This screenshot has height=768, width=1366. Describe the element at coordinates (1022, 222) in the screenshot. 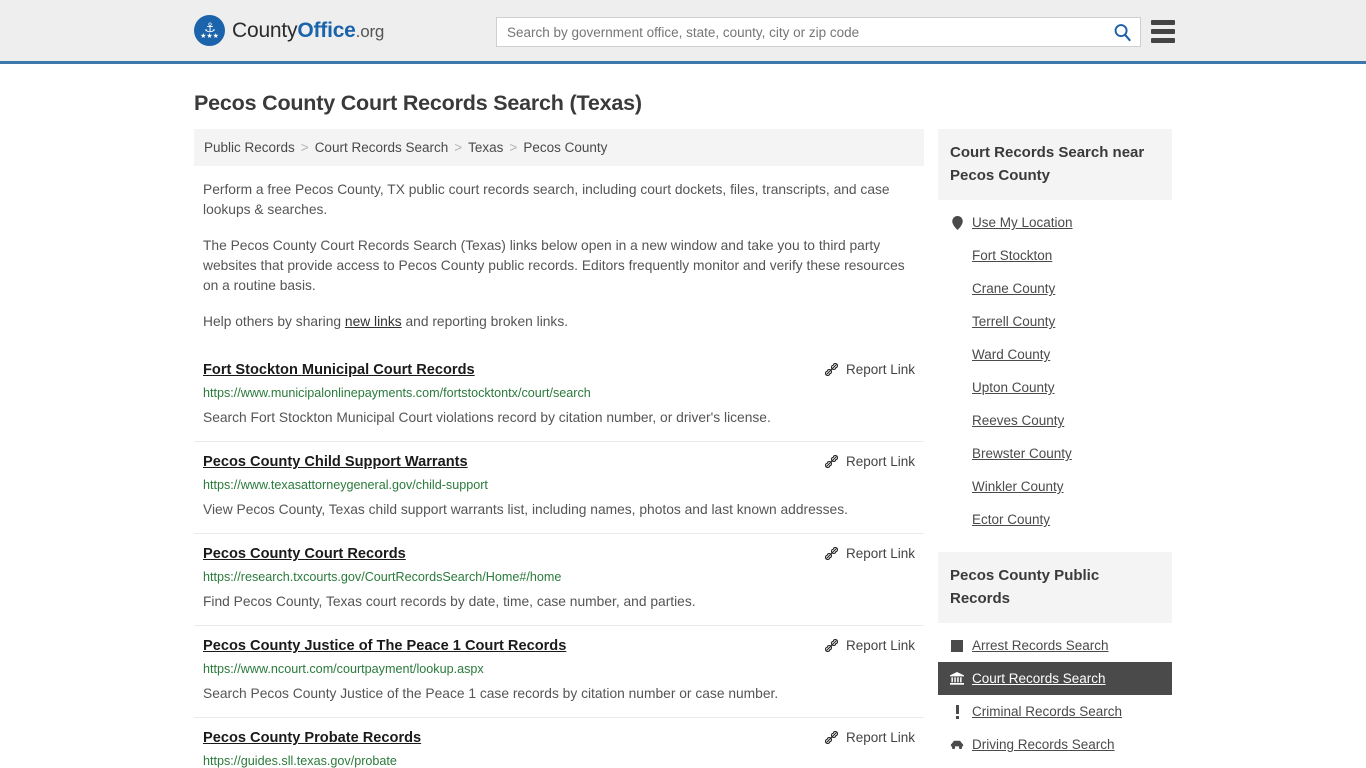

I see `sidebar-nearby-label: Use My Location` at that location.